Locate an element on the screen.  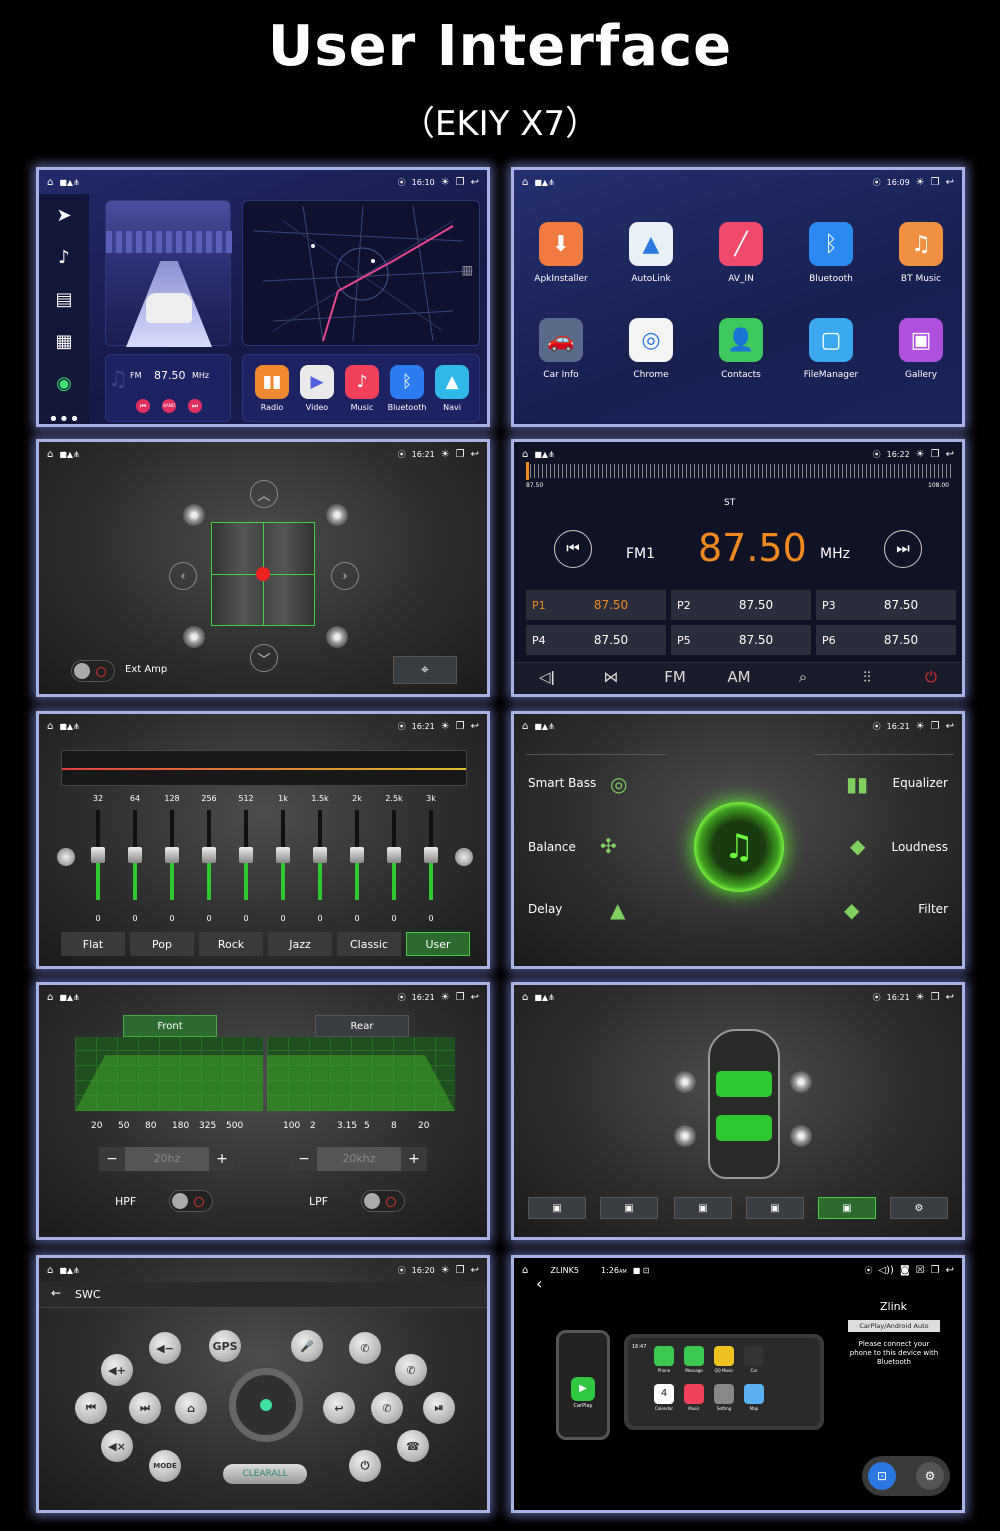
settings-button: ⚙ is located at coordinates (930, 1476).